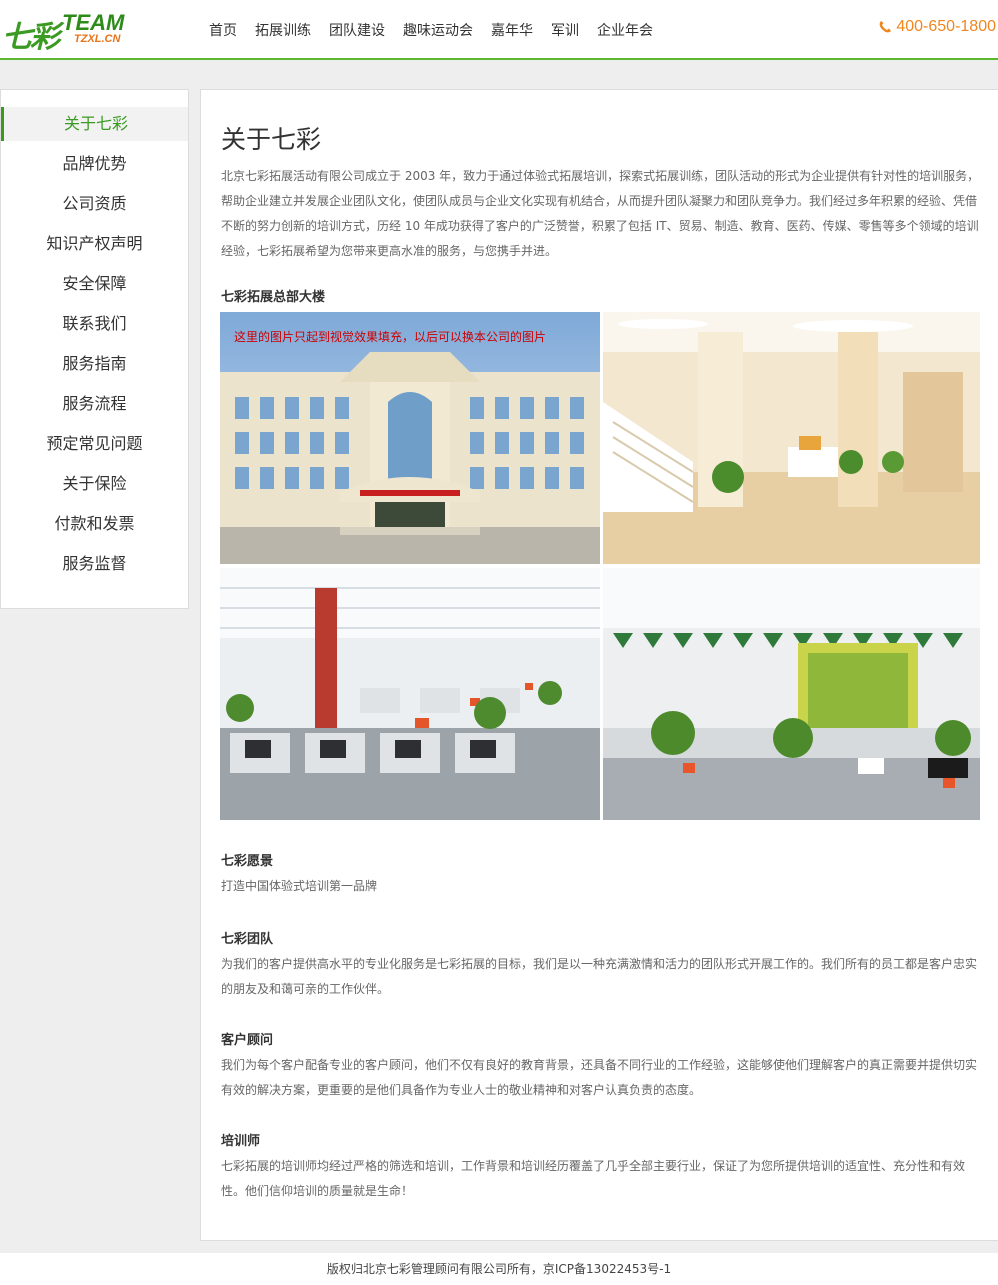 The image size is (998, 1285). I want to click on sidebar-item-ip-statement: 知识产权声明, so click(94, 244).